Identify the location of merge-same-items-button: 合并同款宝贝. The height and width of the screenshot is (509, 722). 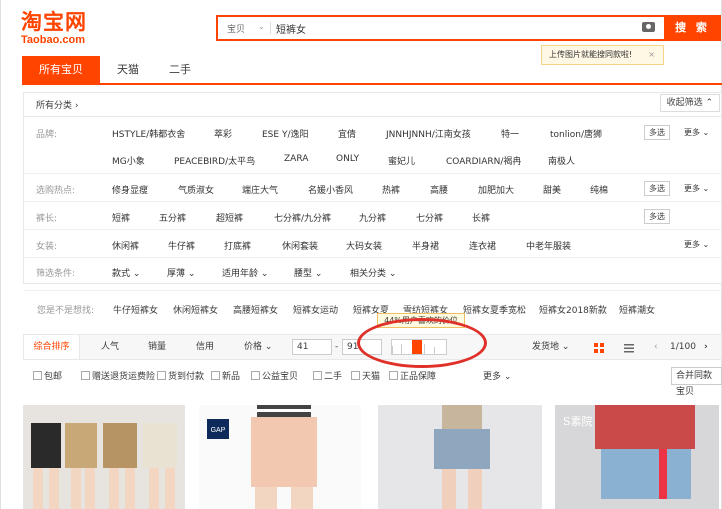
(696, 382).